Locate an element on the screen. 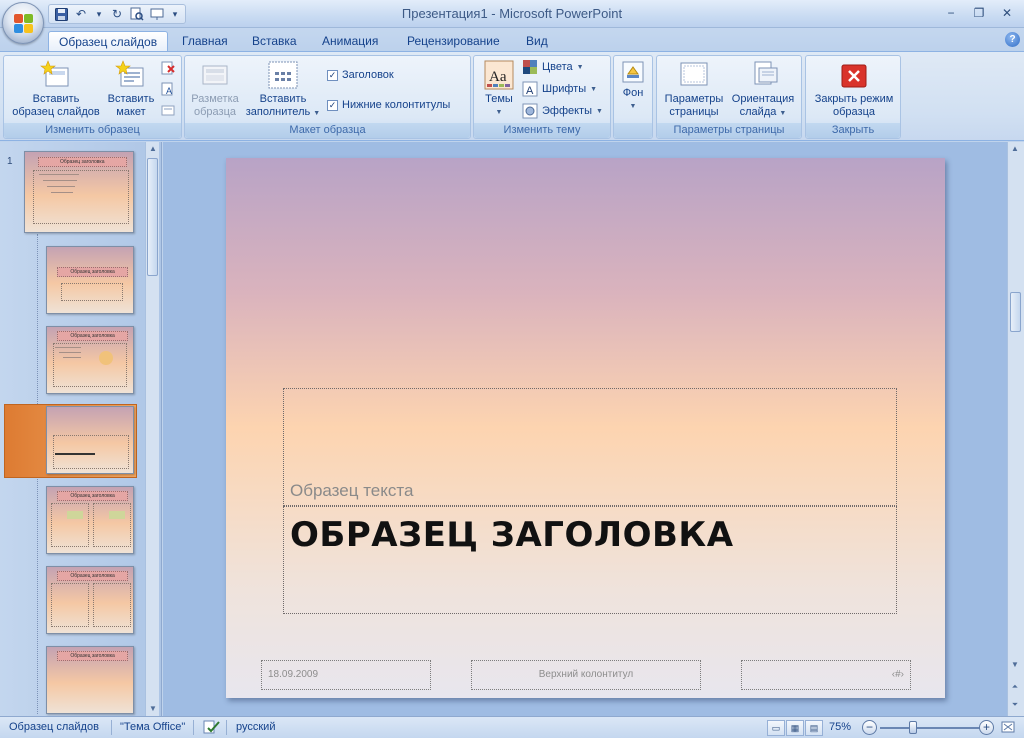  thumbnail-scrollbar: ▲ ▼ is located at coordinates (152, 429).